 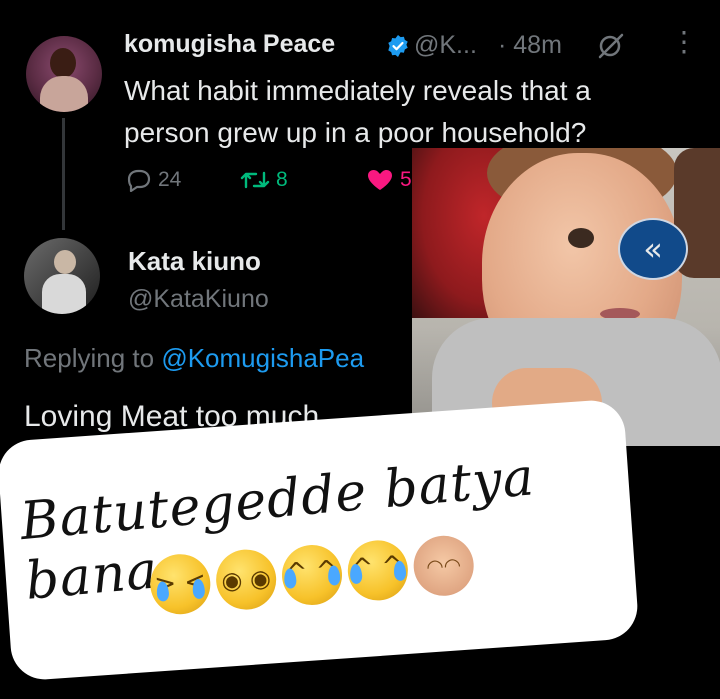 I want to click on author-avatar, so click(x=64, y=74).